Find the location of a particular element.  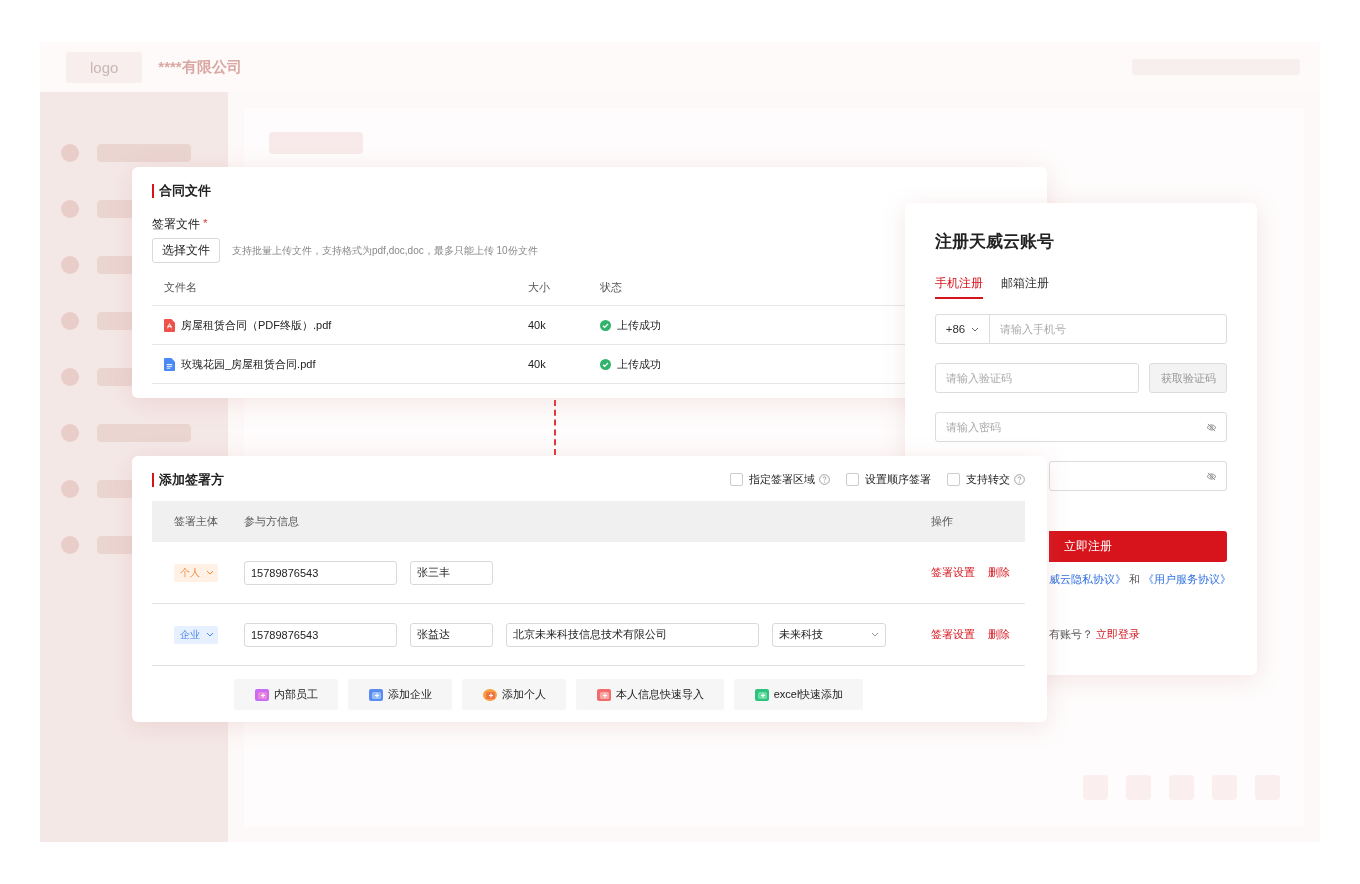

code-input: 请输入验证码 is located at coordinates (1037, 378).